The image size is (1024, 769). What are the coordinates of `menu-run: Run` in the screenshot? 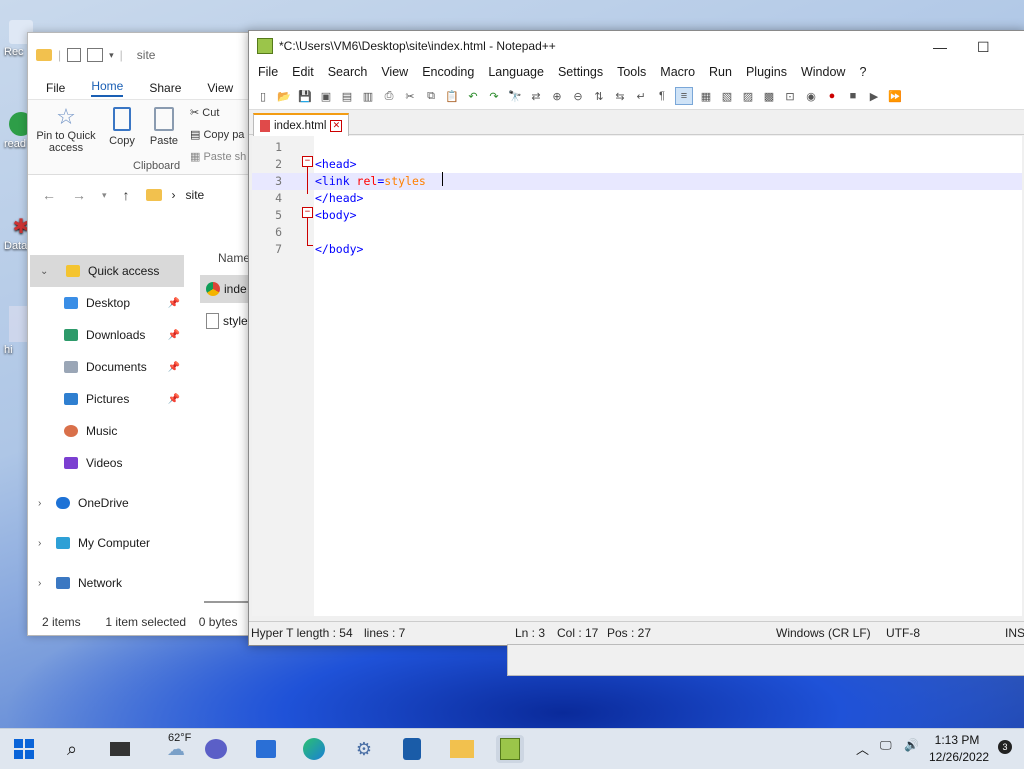 It's located at (720, 72).